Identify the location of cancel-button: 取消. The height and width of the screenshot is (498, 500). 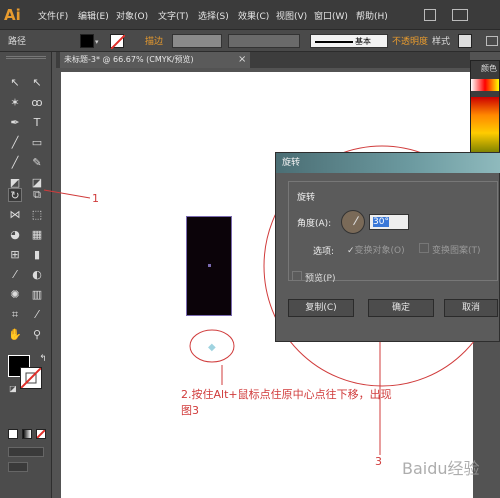
(471, 308).